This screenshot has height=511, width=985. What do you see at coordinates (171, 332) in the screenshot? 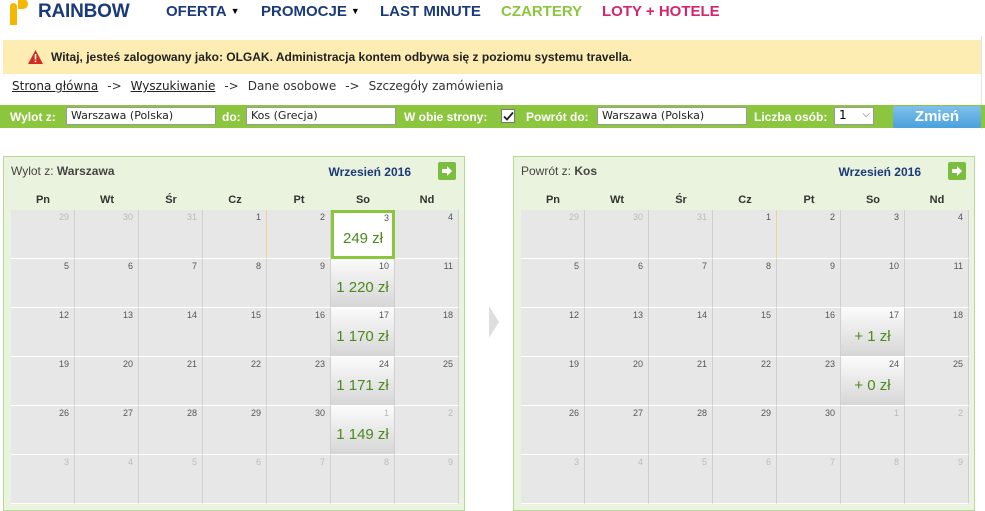
I see `calendar-day: 14` at bounding box center [171, 332].